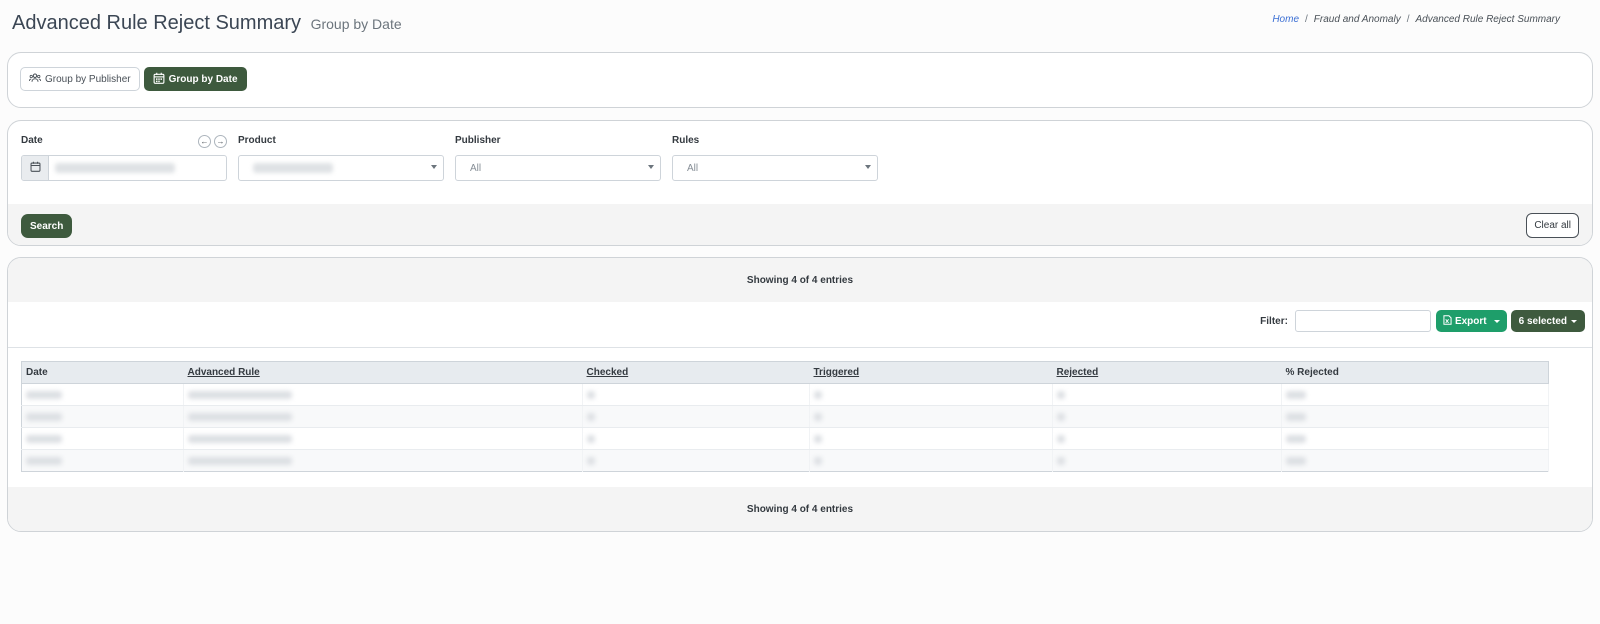 This screenshot has width=1600, height=624. I want to click on file-excel-icon, so click(1447, 321).